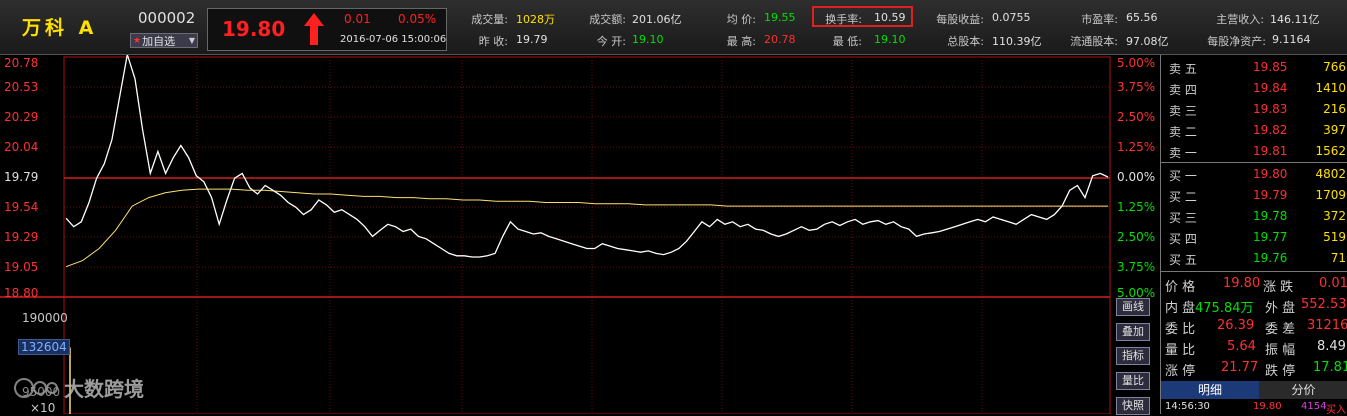  What do you see at coordinates (1133, 332) in the screenshot?
I see `overlay-button: 叠加` at bounding box center [1133, 332].